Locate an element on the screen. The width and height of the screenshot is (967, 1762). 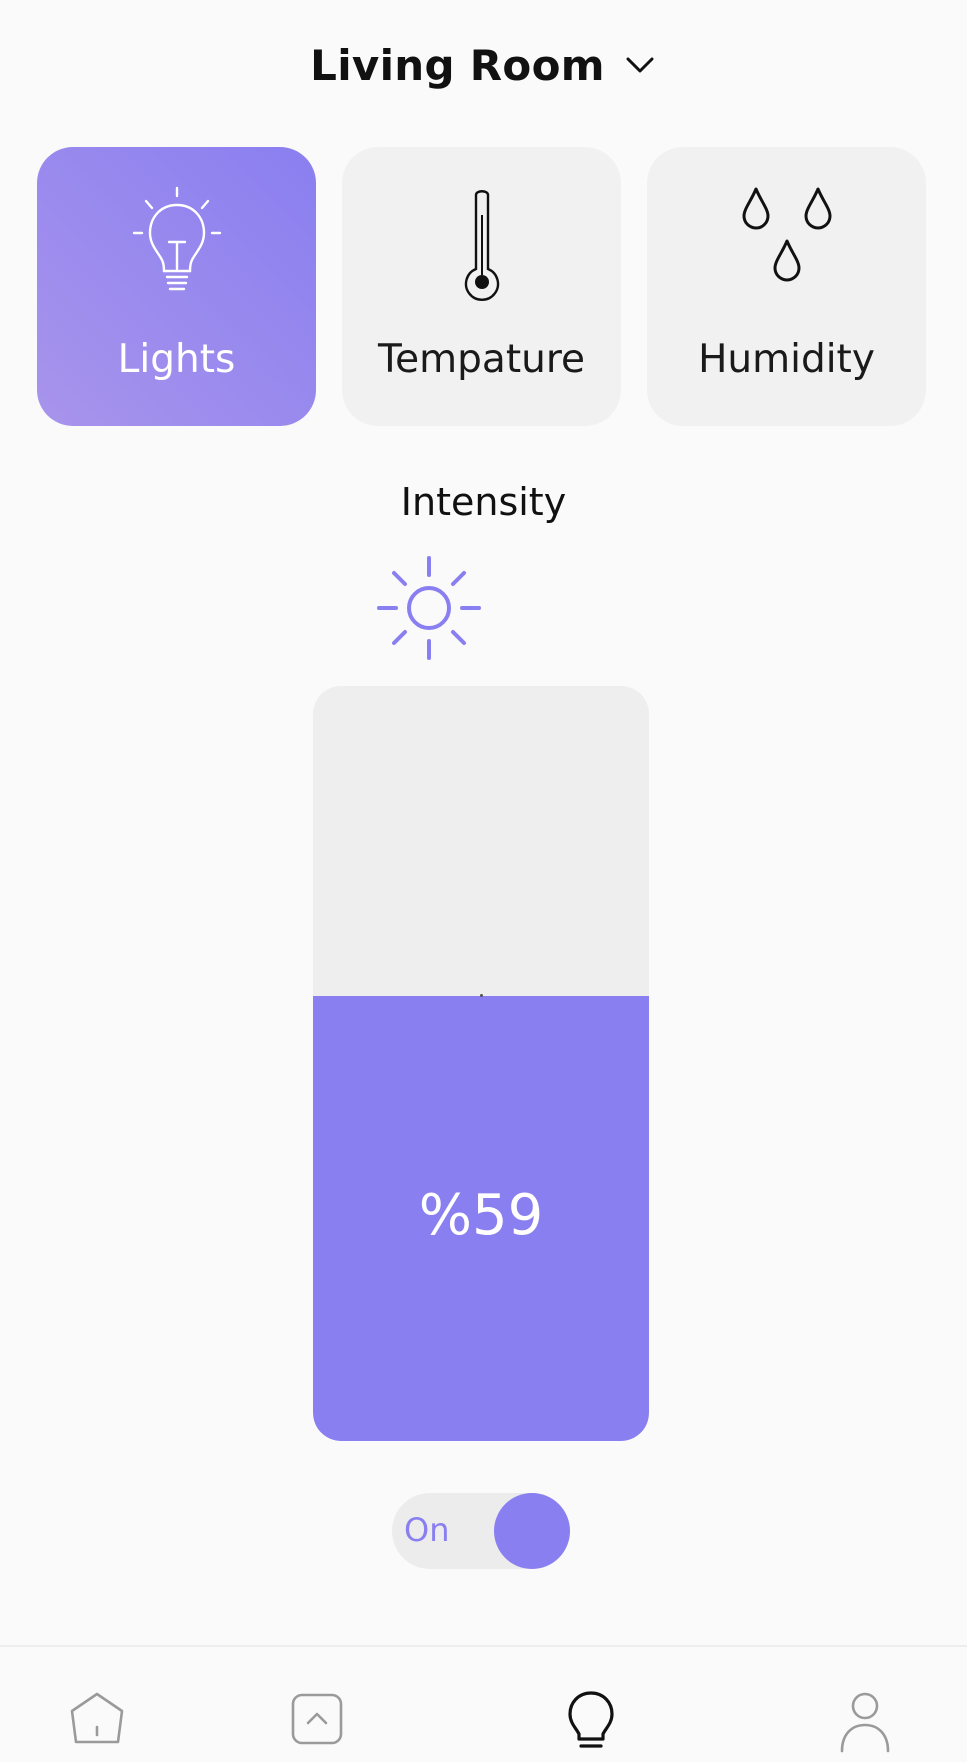
intensity-slider: %59 is located at coordinates (481, 1063).